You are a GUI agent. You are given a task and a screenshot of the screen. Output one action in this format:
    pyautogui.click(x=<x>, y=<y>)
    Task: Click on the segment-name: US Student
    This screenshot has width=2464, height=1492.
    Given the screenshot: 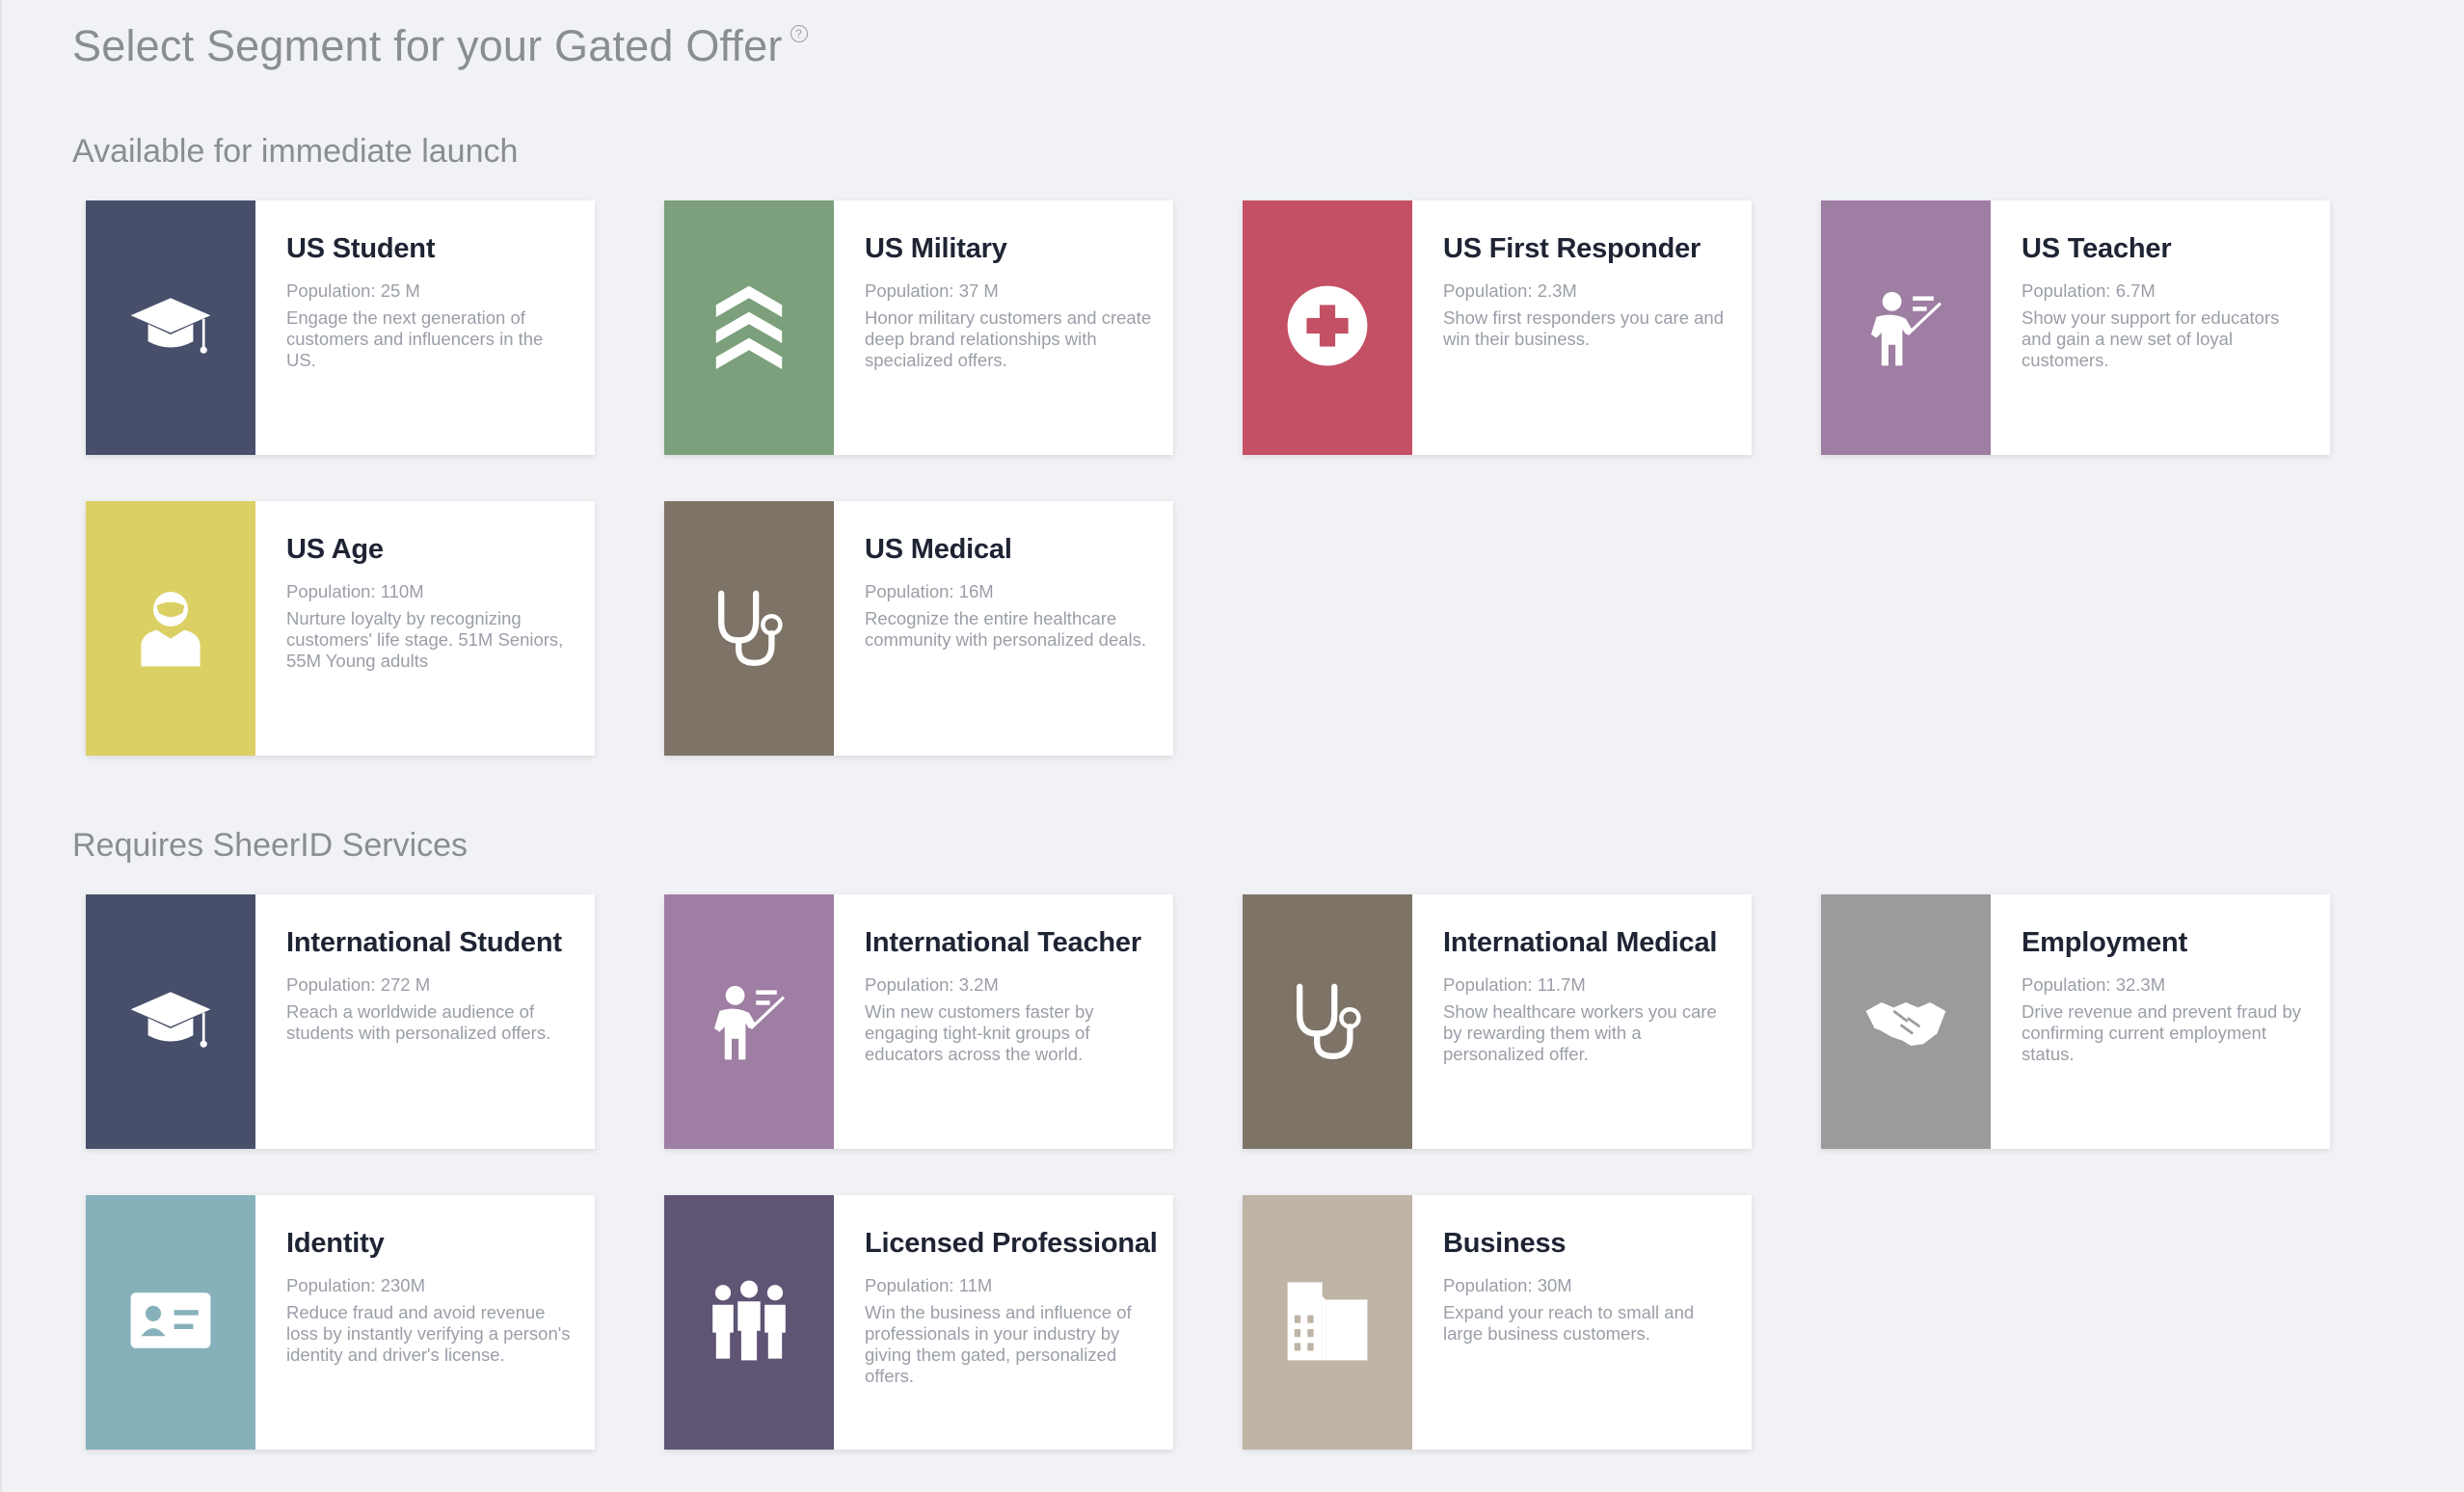 What is the action you would take?
    pyautogui.click(x=361, y=248)
    